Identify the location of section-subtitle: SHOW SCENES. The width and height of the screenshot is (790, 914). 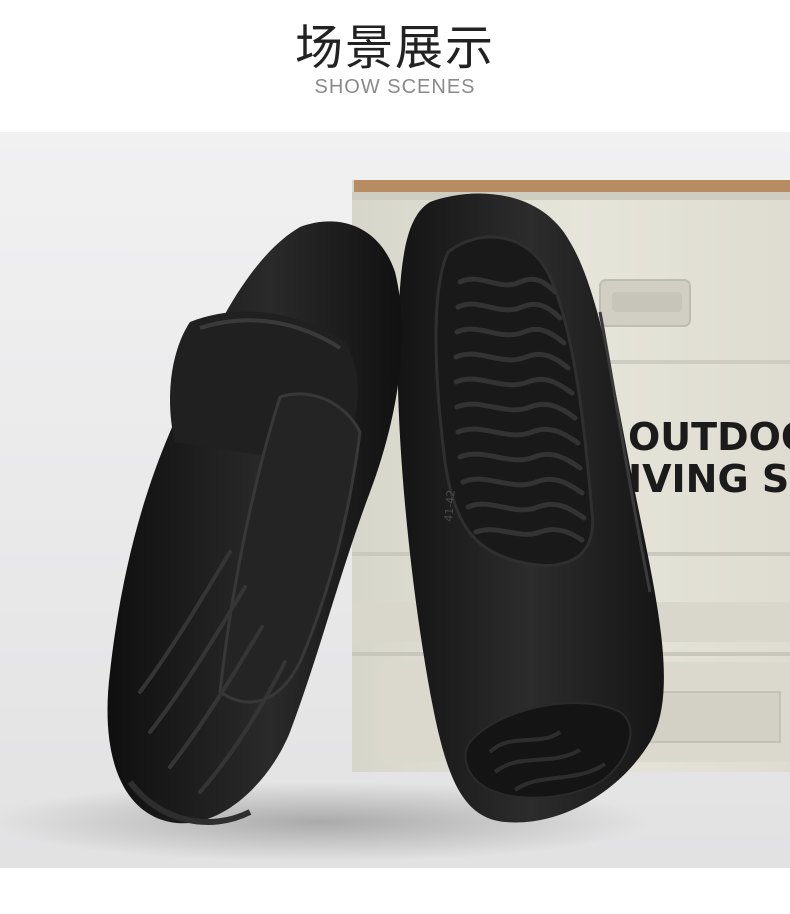
(395, 87).